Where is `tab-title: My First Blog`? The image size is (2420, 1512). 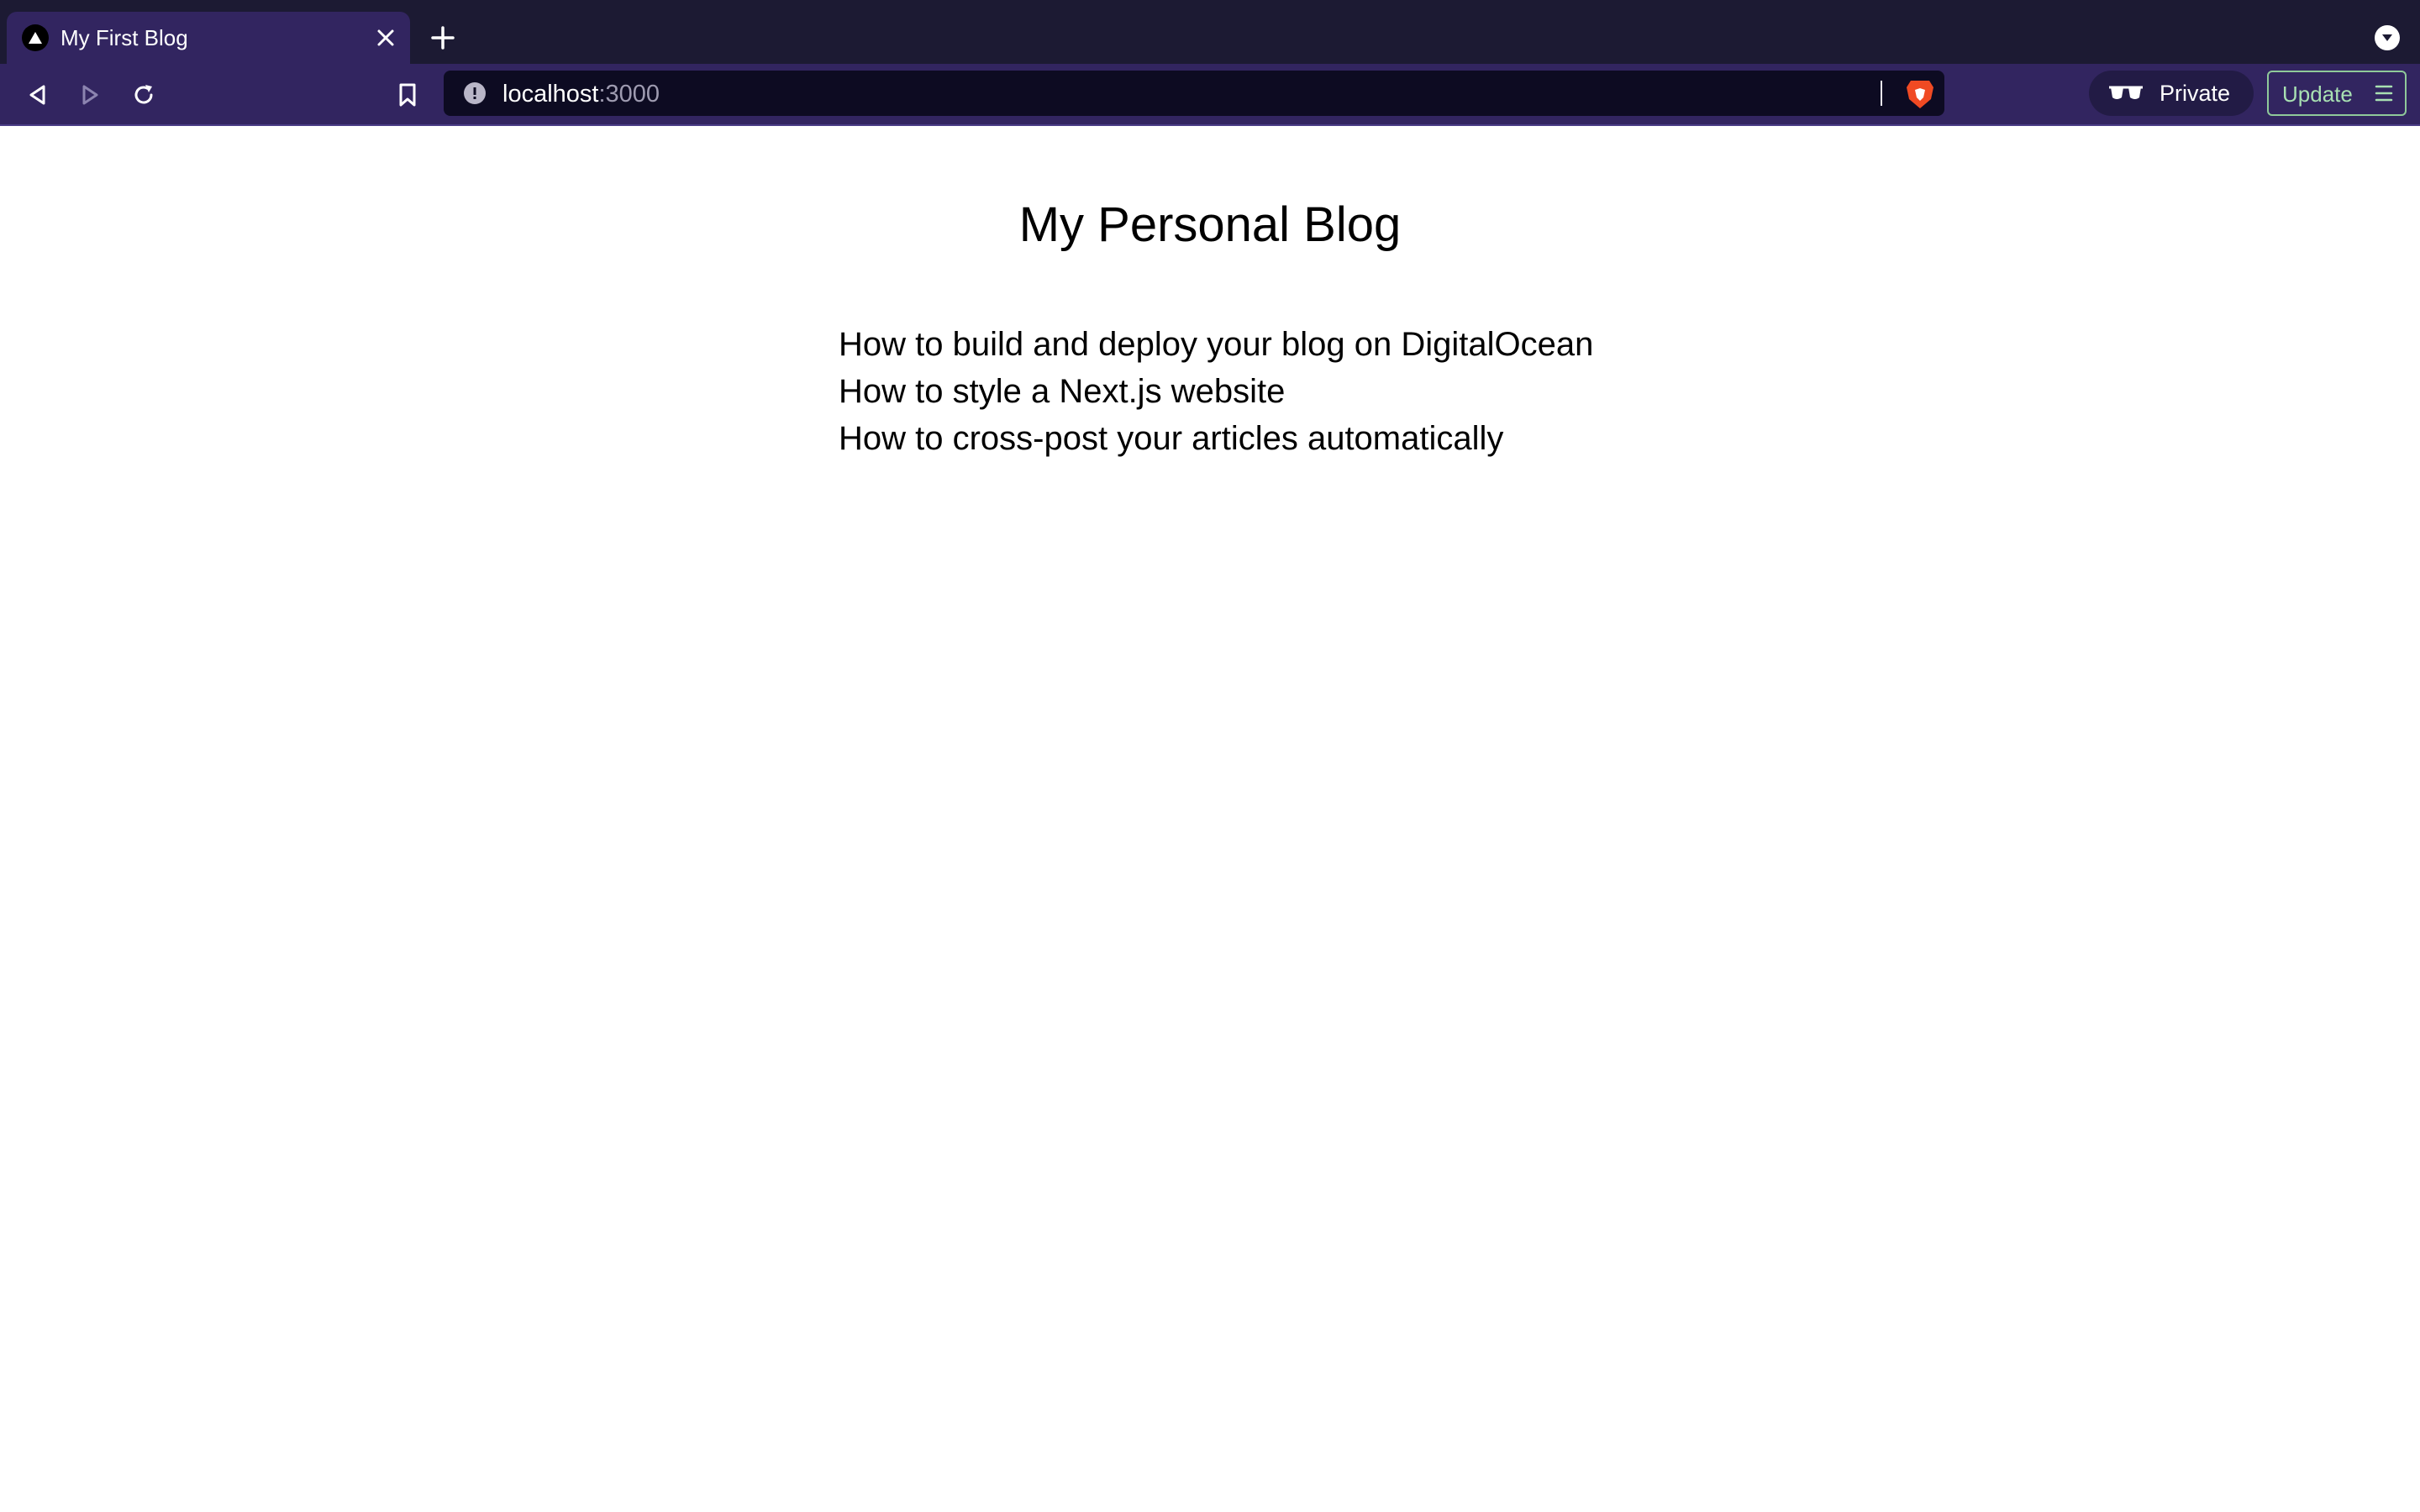
tab-title: My First Blog is located at coordinates (124, 37).